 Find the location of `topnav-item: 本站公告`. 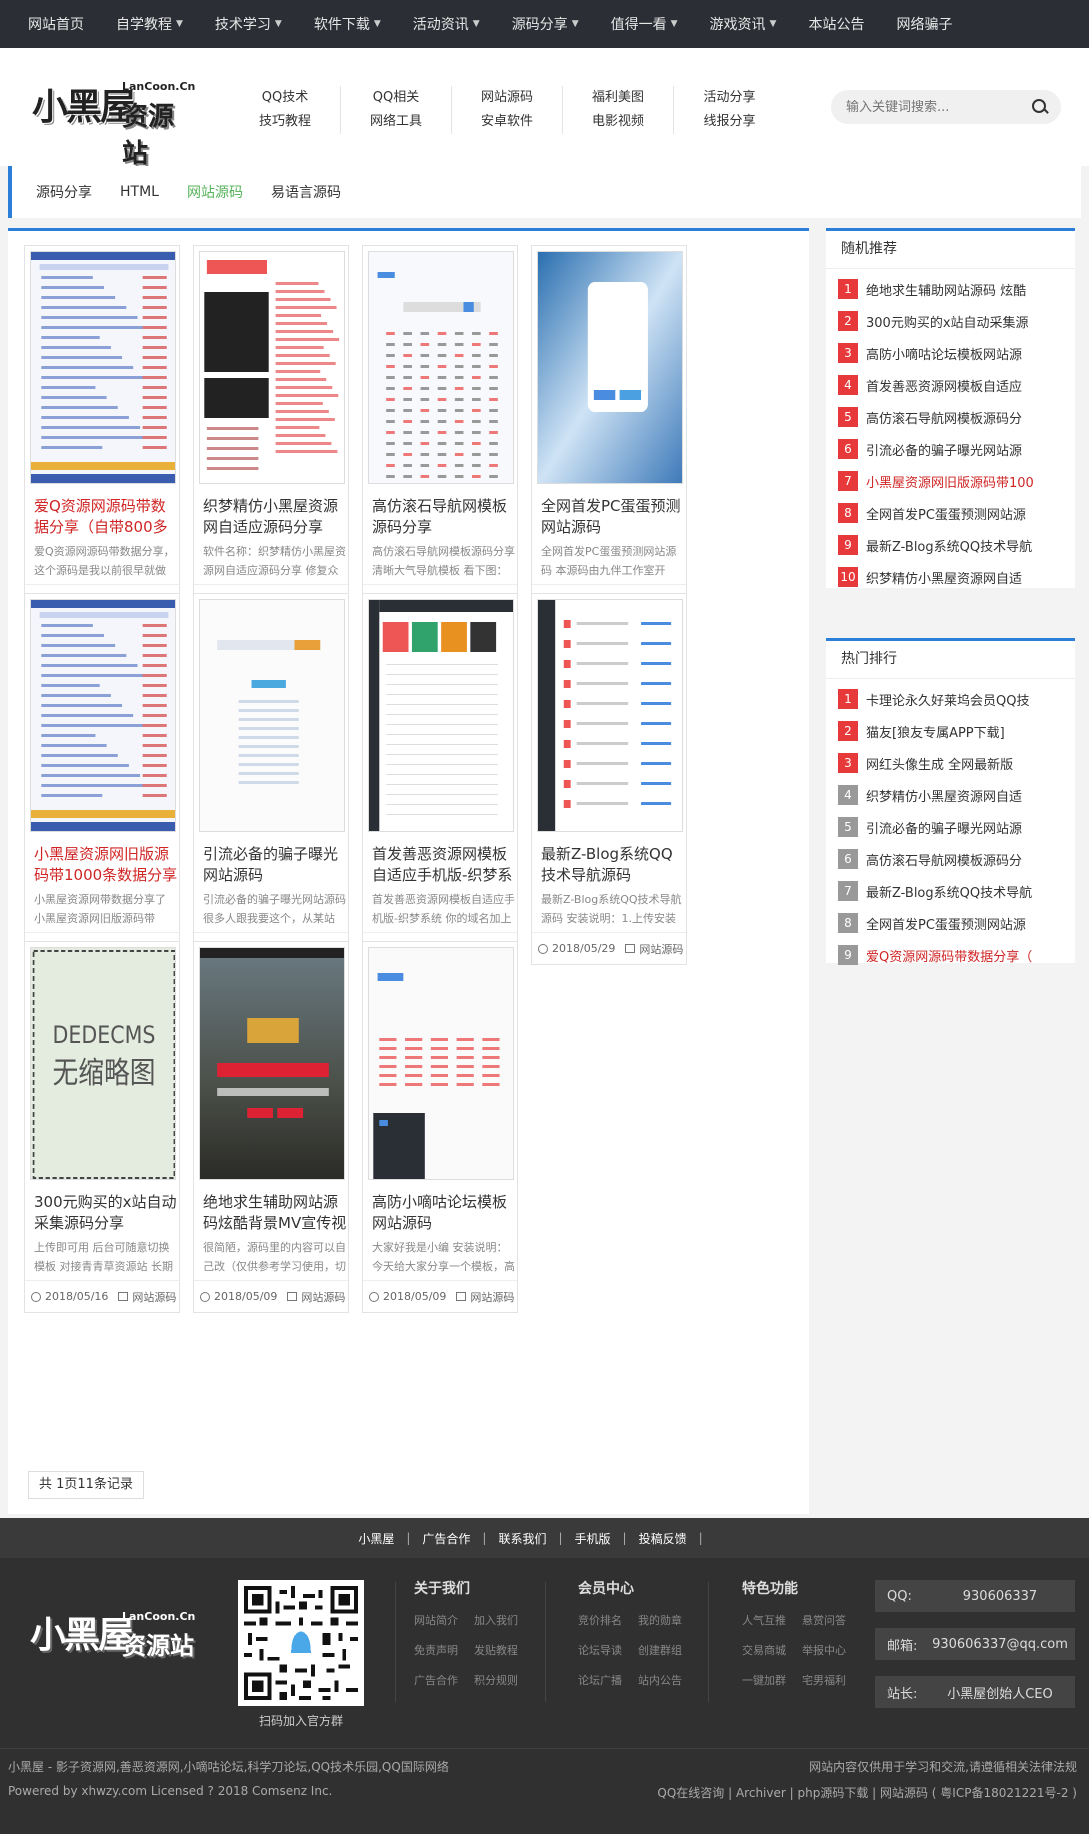

topnav-item: 本站公告 is located at coordinates (836, 24).